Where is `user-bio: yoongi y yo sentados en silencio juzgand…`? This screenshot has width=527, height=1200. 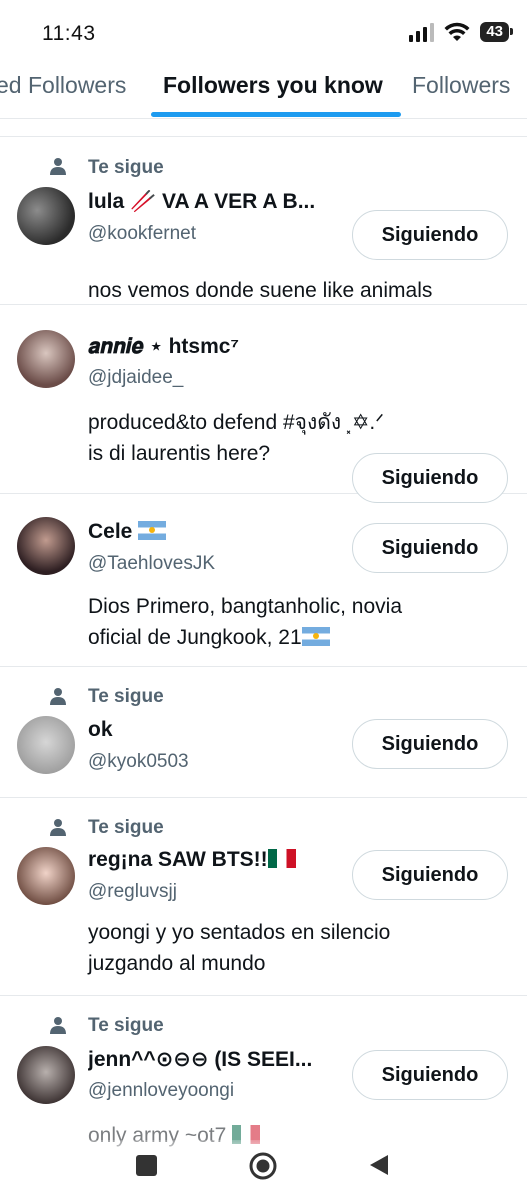 user-bio: yoongi y yo sentados en silencio juzgand… is located at coordinates (298, 948).